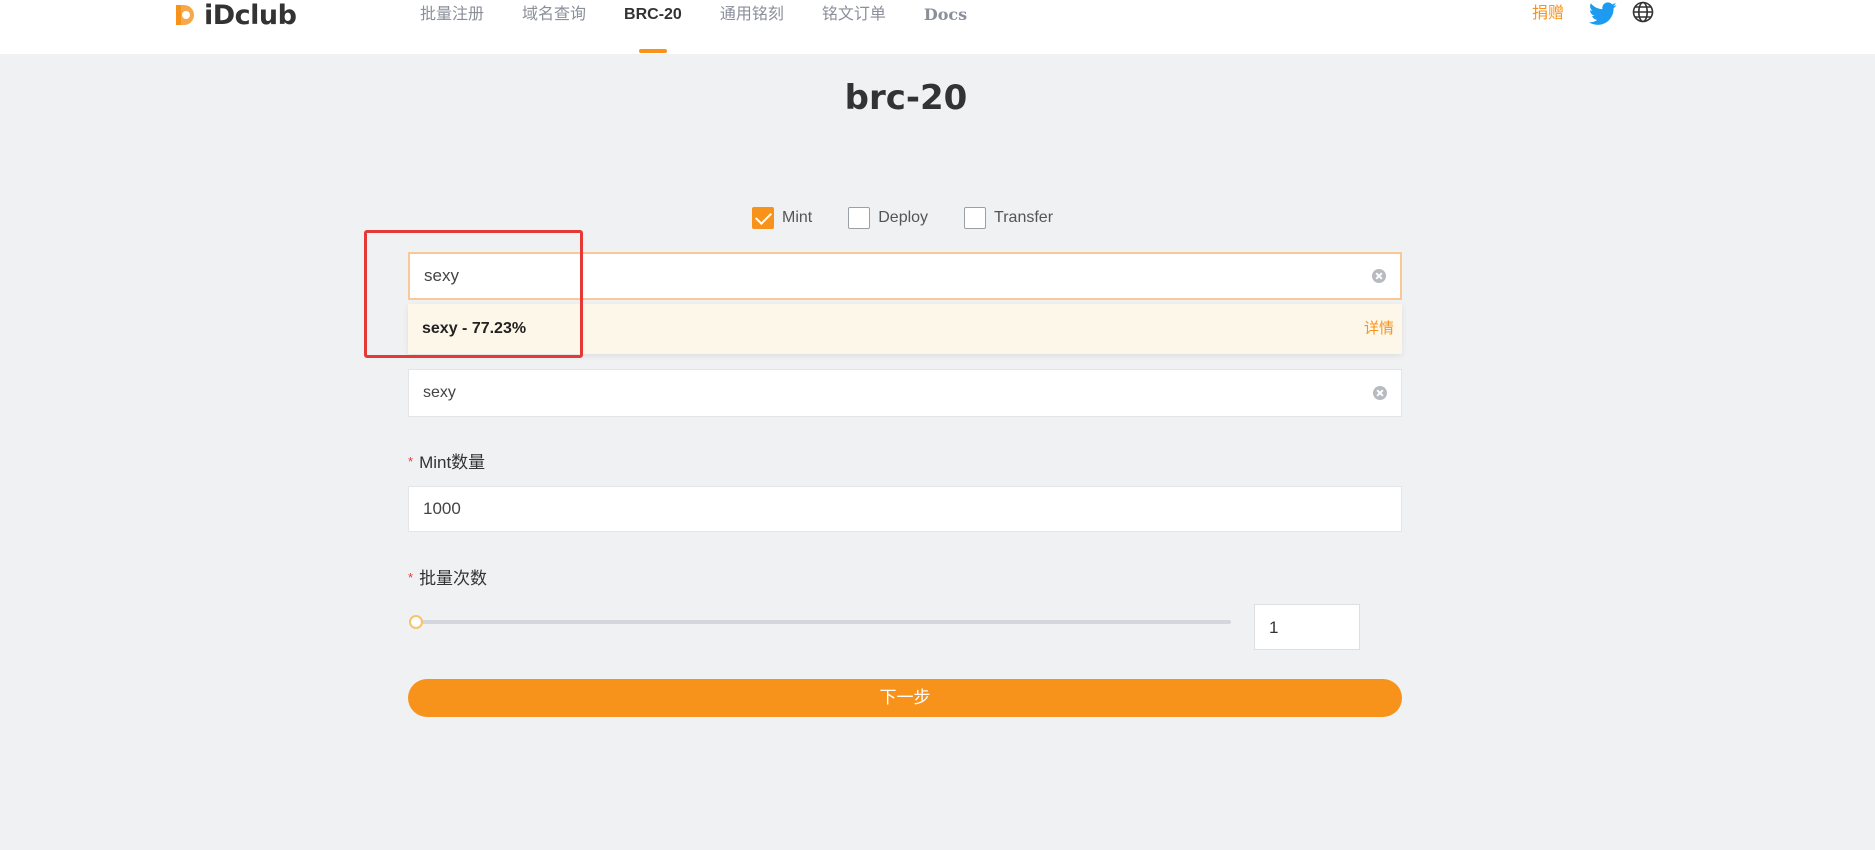 Image resolution: width=1875 pixels, height=850 pixels. I want to click on nav-item-general-inscribe: 通用铭刻, so click(752, 15).